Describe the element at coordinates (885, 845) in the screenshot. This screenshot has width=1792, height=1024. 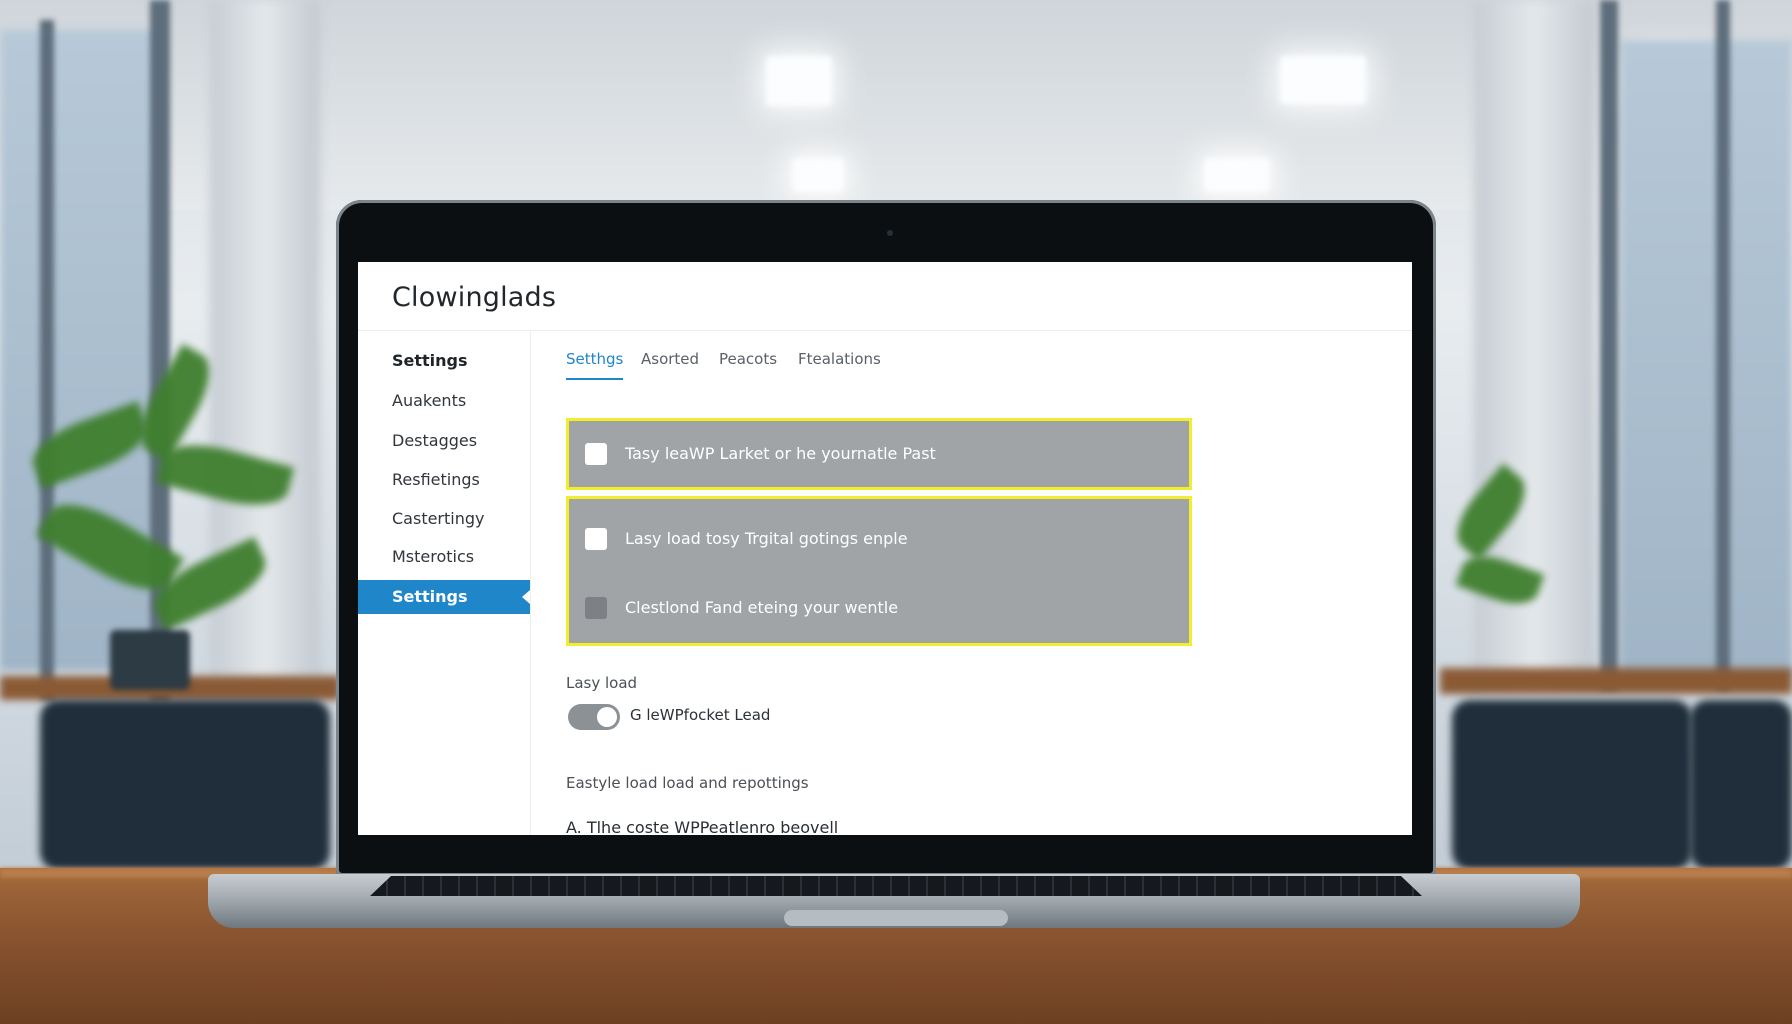
I see `laptop-bezel` at that location.